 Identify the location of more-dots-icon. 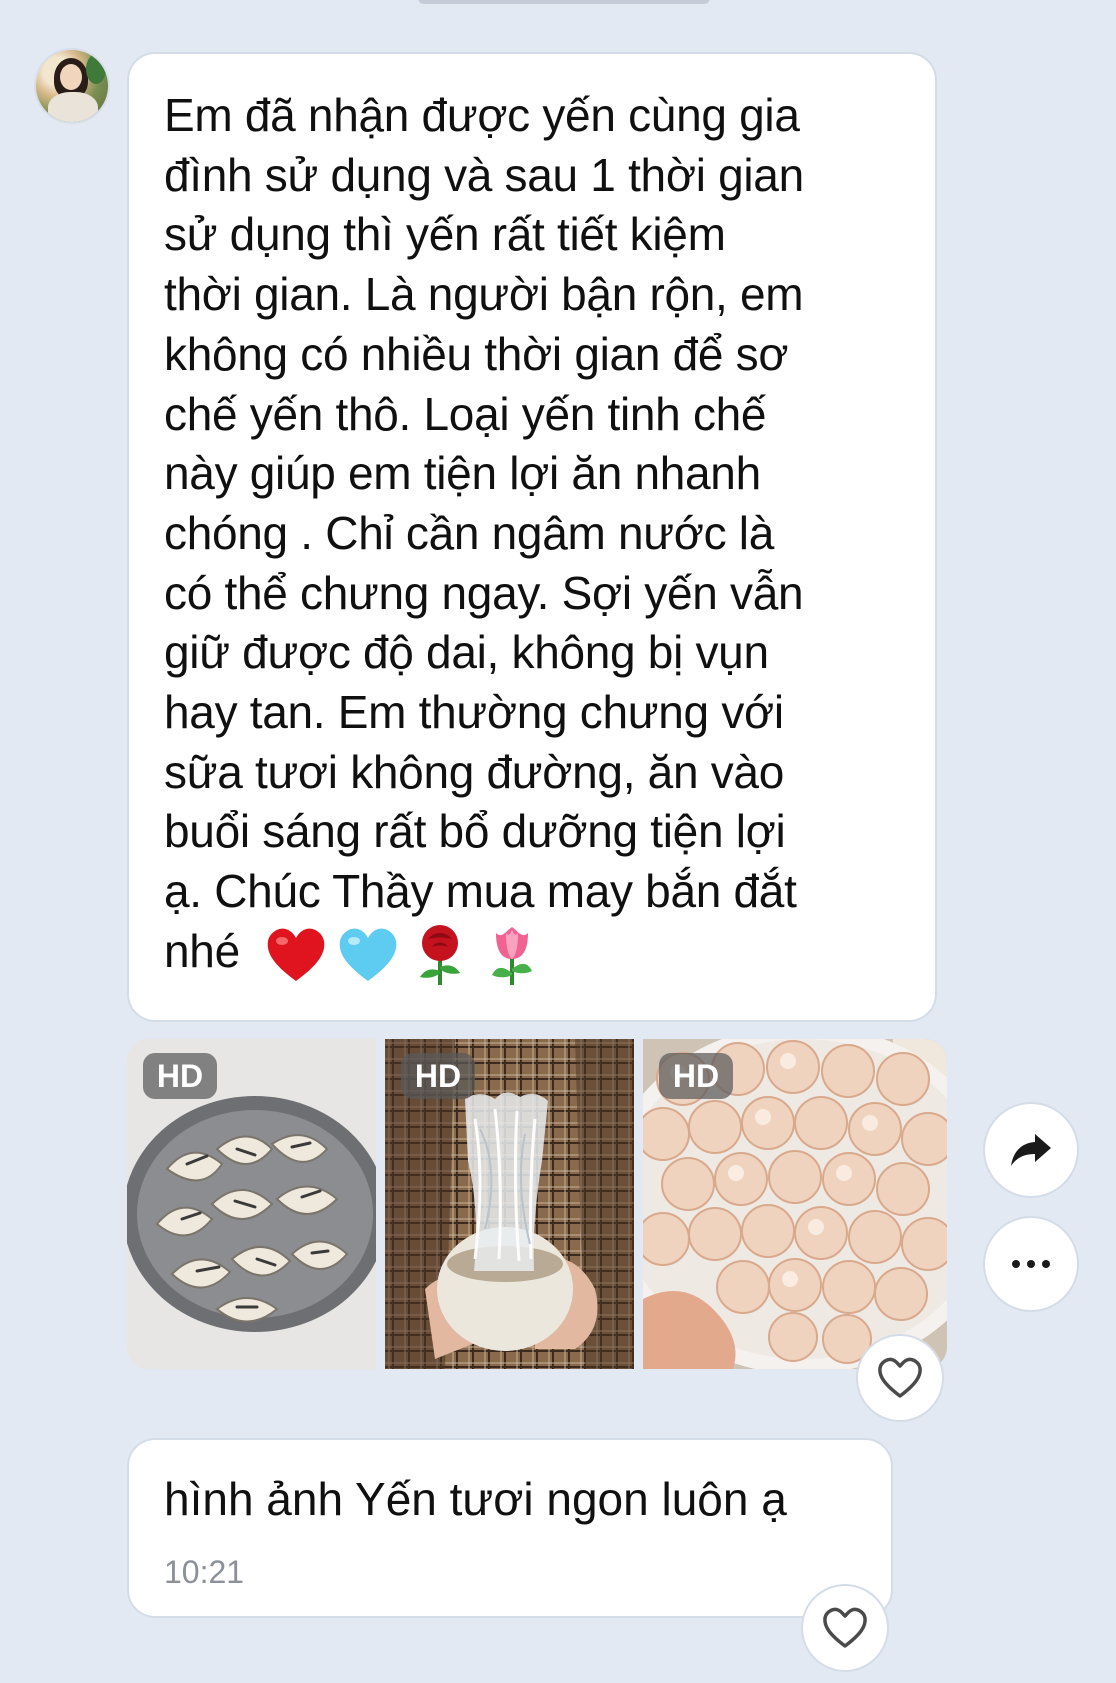
(1031, 1264).